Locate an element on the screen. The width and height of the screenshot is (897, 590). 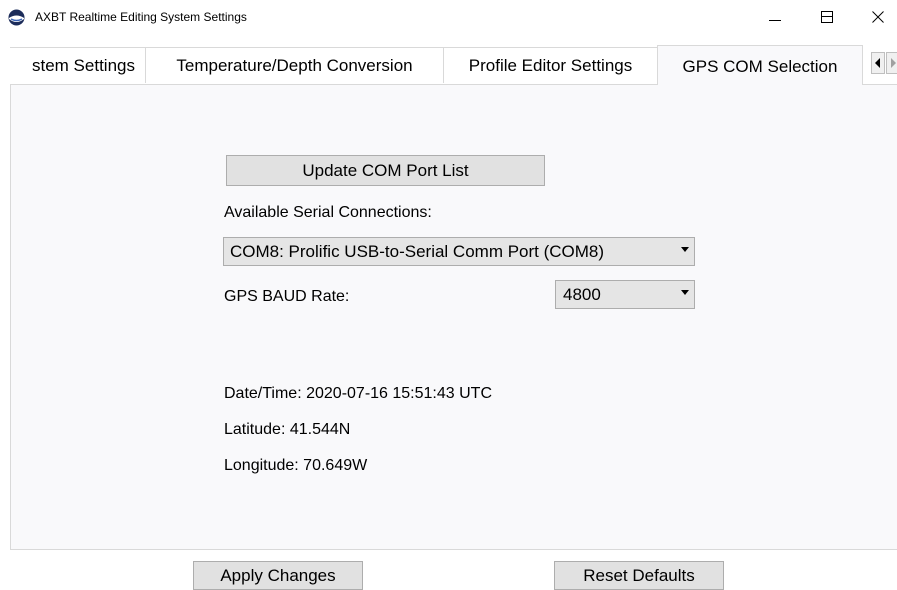
globe-icon is located at coordinates (16, 17).